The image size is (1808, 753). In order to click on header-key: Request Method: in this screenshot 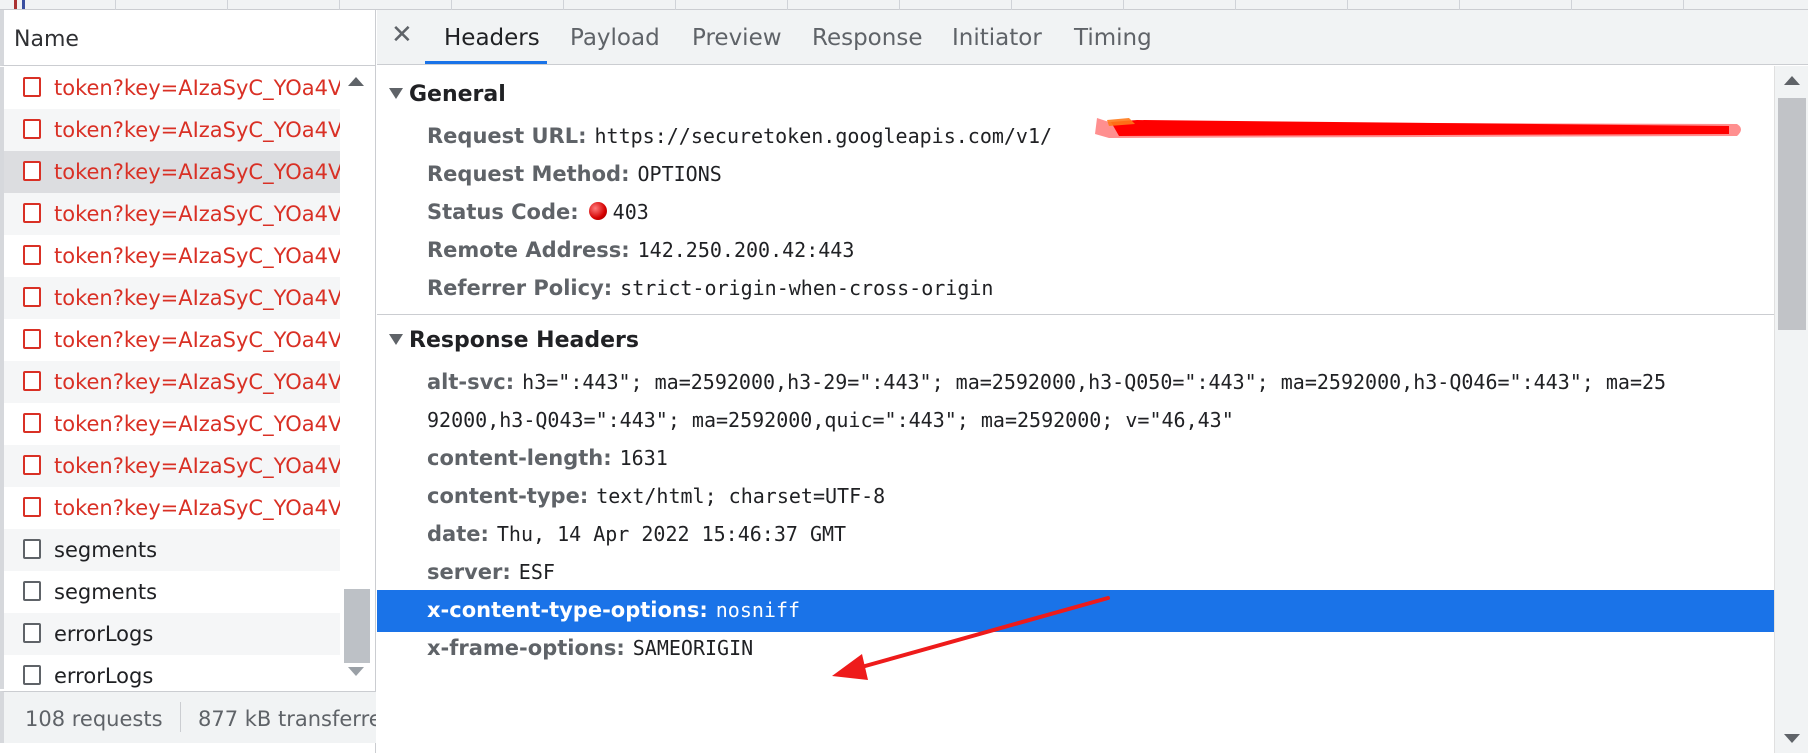, I will do `click(528, 174)`.